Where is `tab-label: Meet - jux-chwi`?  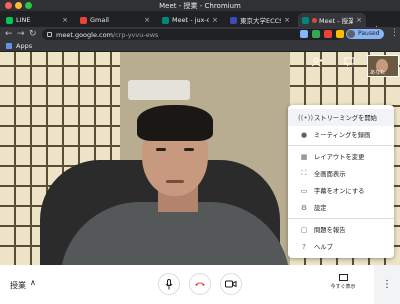
tab-label: Meet - jux-chwi is located at coordinates (191, 20).